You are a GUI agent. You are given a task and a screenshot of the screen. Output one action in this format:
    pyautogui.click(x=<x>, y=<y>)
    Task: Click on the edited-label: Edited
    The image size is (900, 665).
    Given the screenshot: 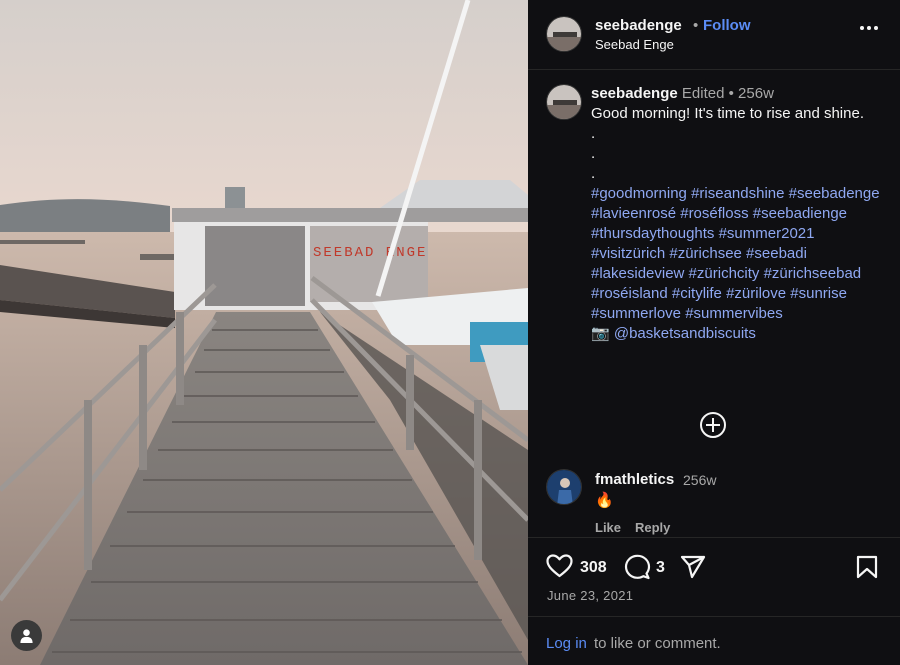 What is the action you would take?
    pyautogui.click(x=703, y=93)
    